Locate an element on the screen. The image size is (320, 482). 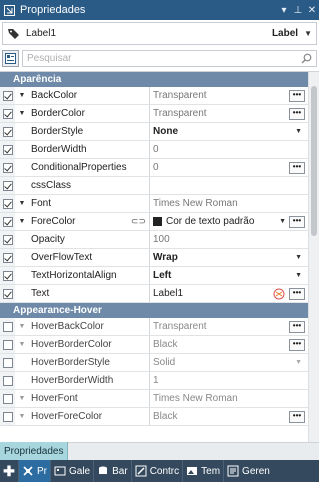
tab-propriedades: Propriedades is located at coordinates (34, 451).